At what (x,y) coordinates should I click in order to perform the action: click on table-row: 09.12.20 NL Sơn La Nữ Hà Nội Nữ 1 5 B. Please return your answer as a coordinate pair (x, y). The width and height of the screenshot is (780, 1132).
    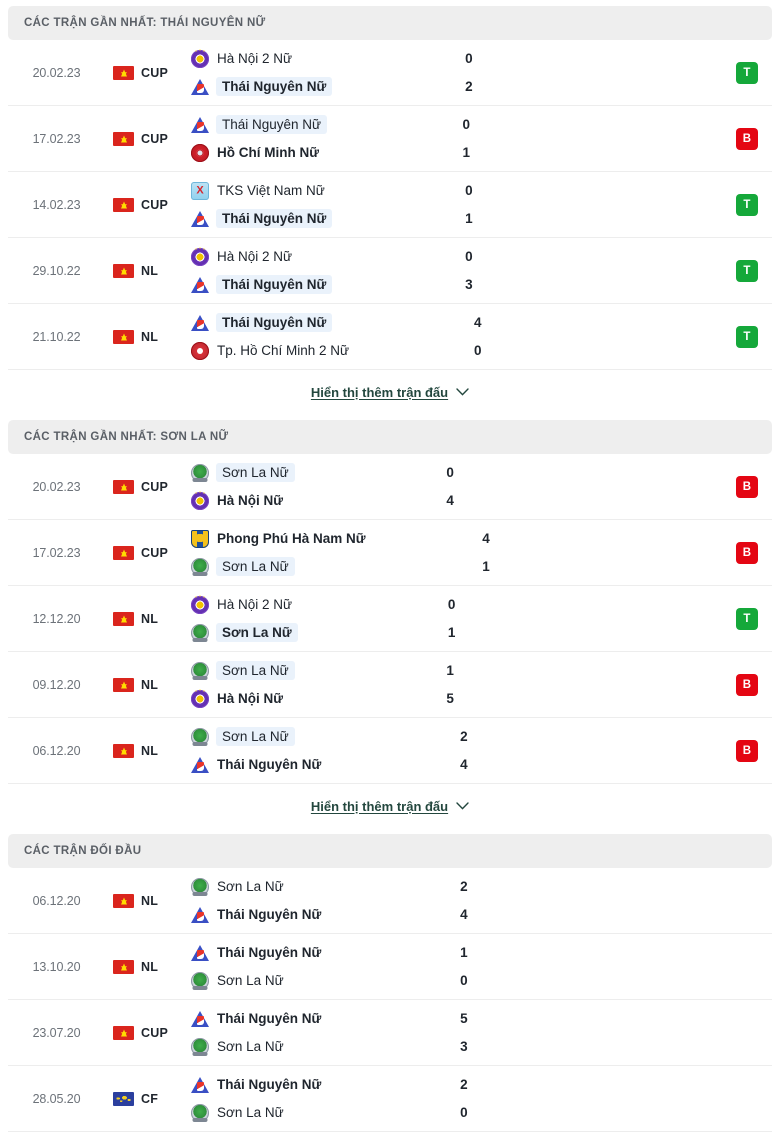
    Looking at the image, I should click on (390, 685).